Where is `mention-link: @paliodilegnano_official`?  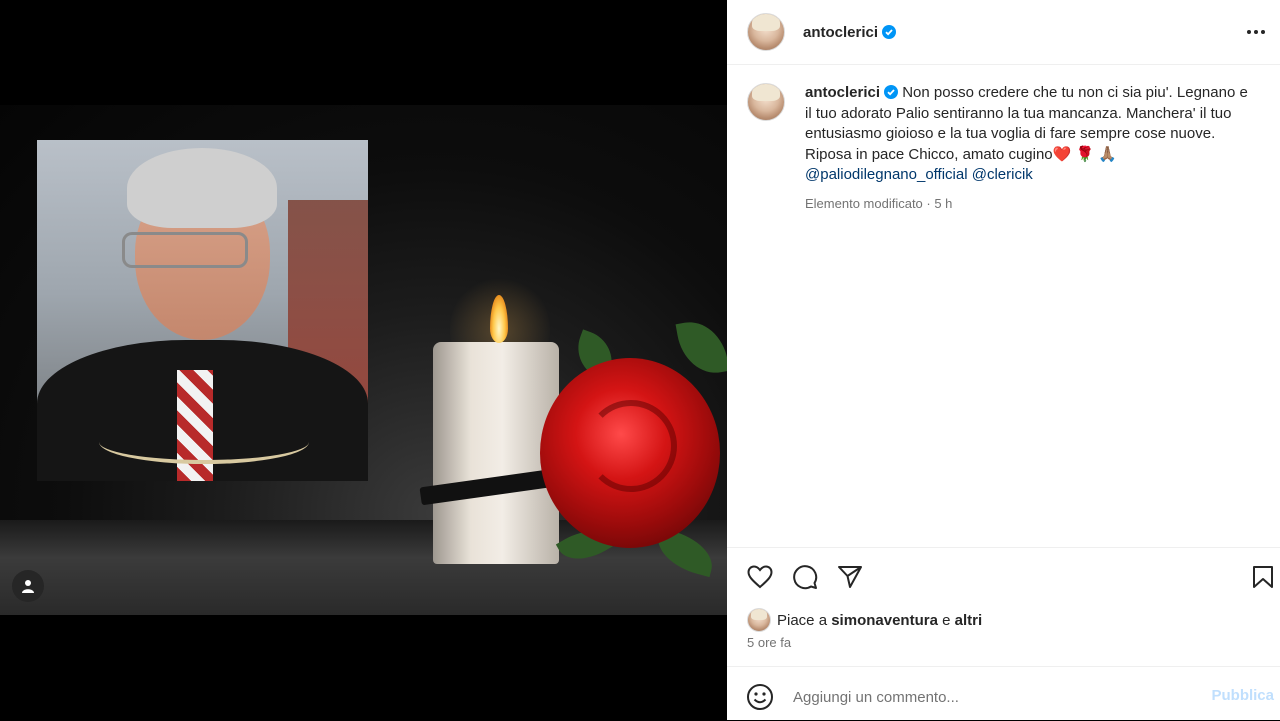
mention-link: @paliodilegnano_official is located at coordinates (886, 174).